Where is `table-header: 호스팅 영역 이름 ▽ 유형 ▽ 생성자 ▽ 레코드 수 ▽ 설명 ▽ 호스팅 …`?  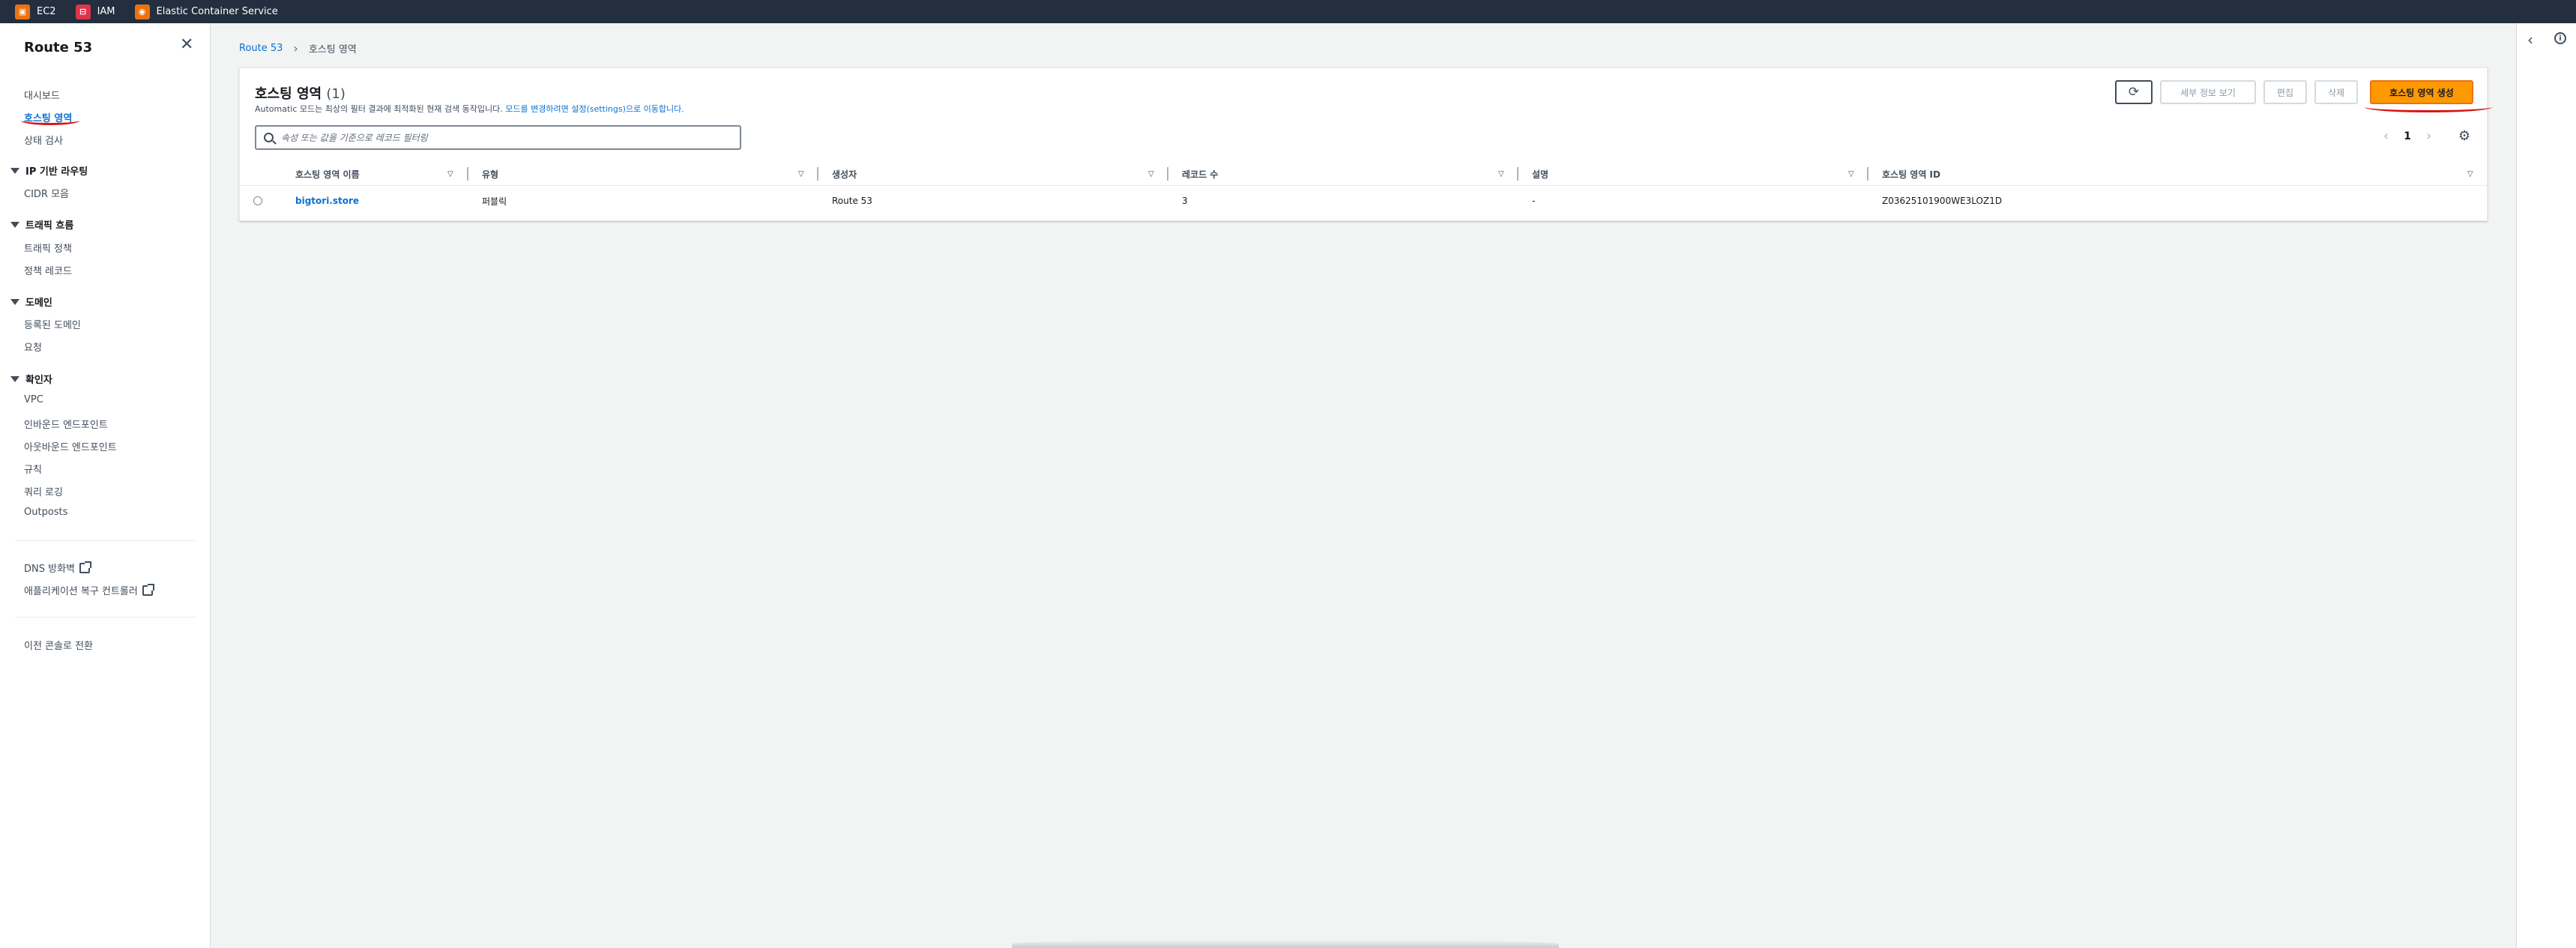 table-header: 호스팅 영역 이름 ▽ 유형 ▽ 생성자 ▽ 레코드 수 ▽ 설명 ▽ 호스팅 … is located at coordinates (1364, 174).